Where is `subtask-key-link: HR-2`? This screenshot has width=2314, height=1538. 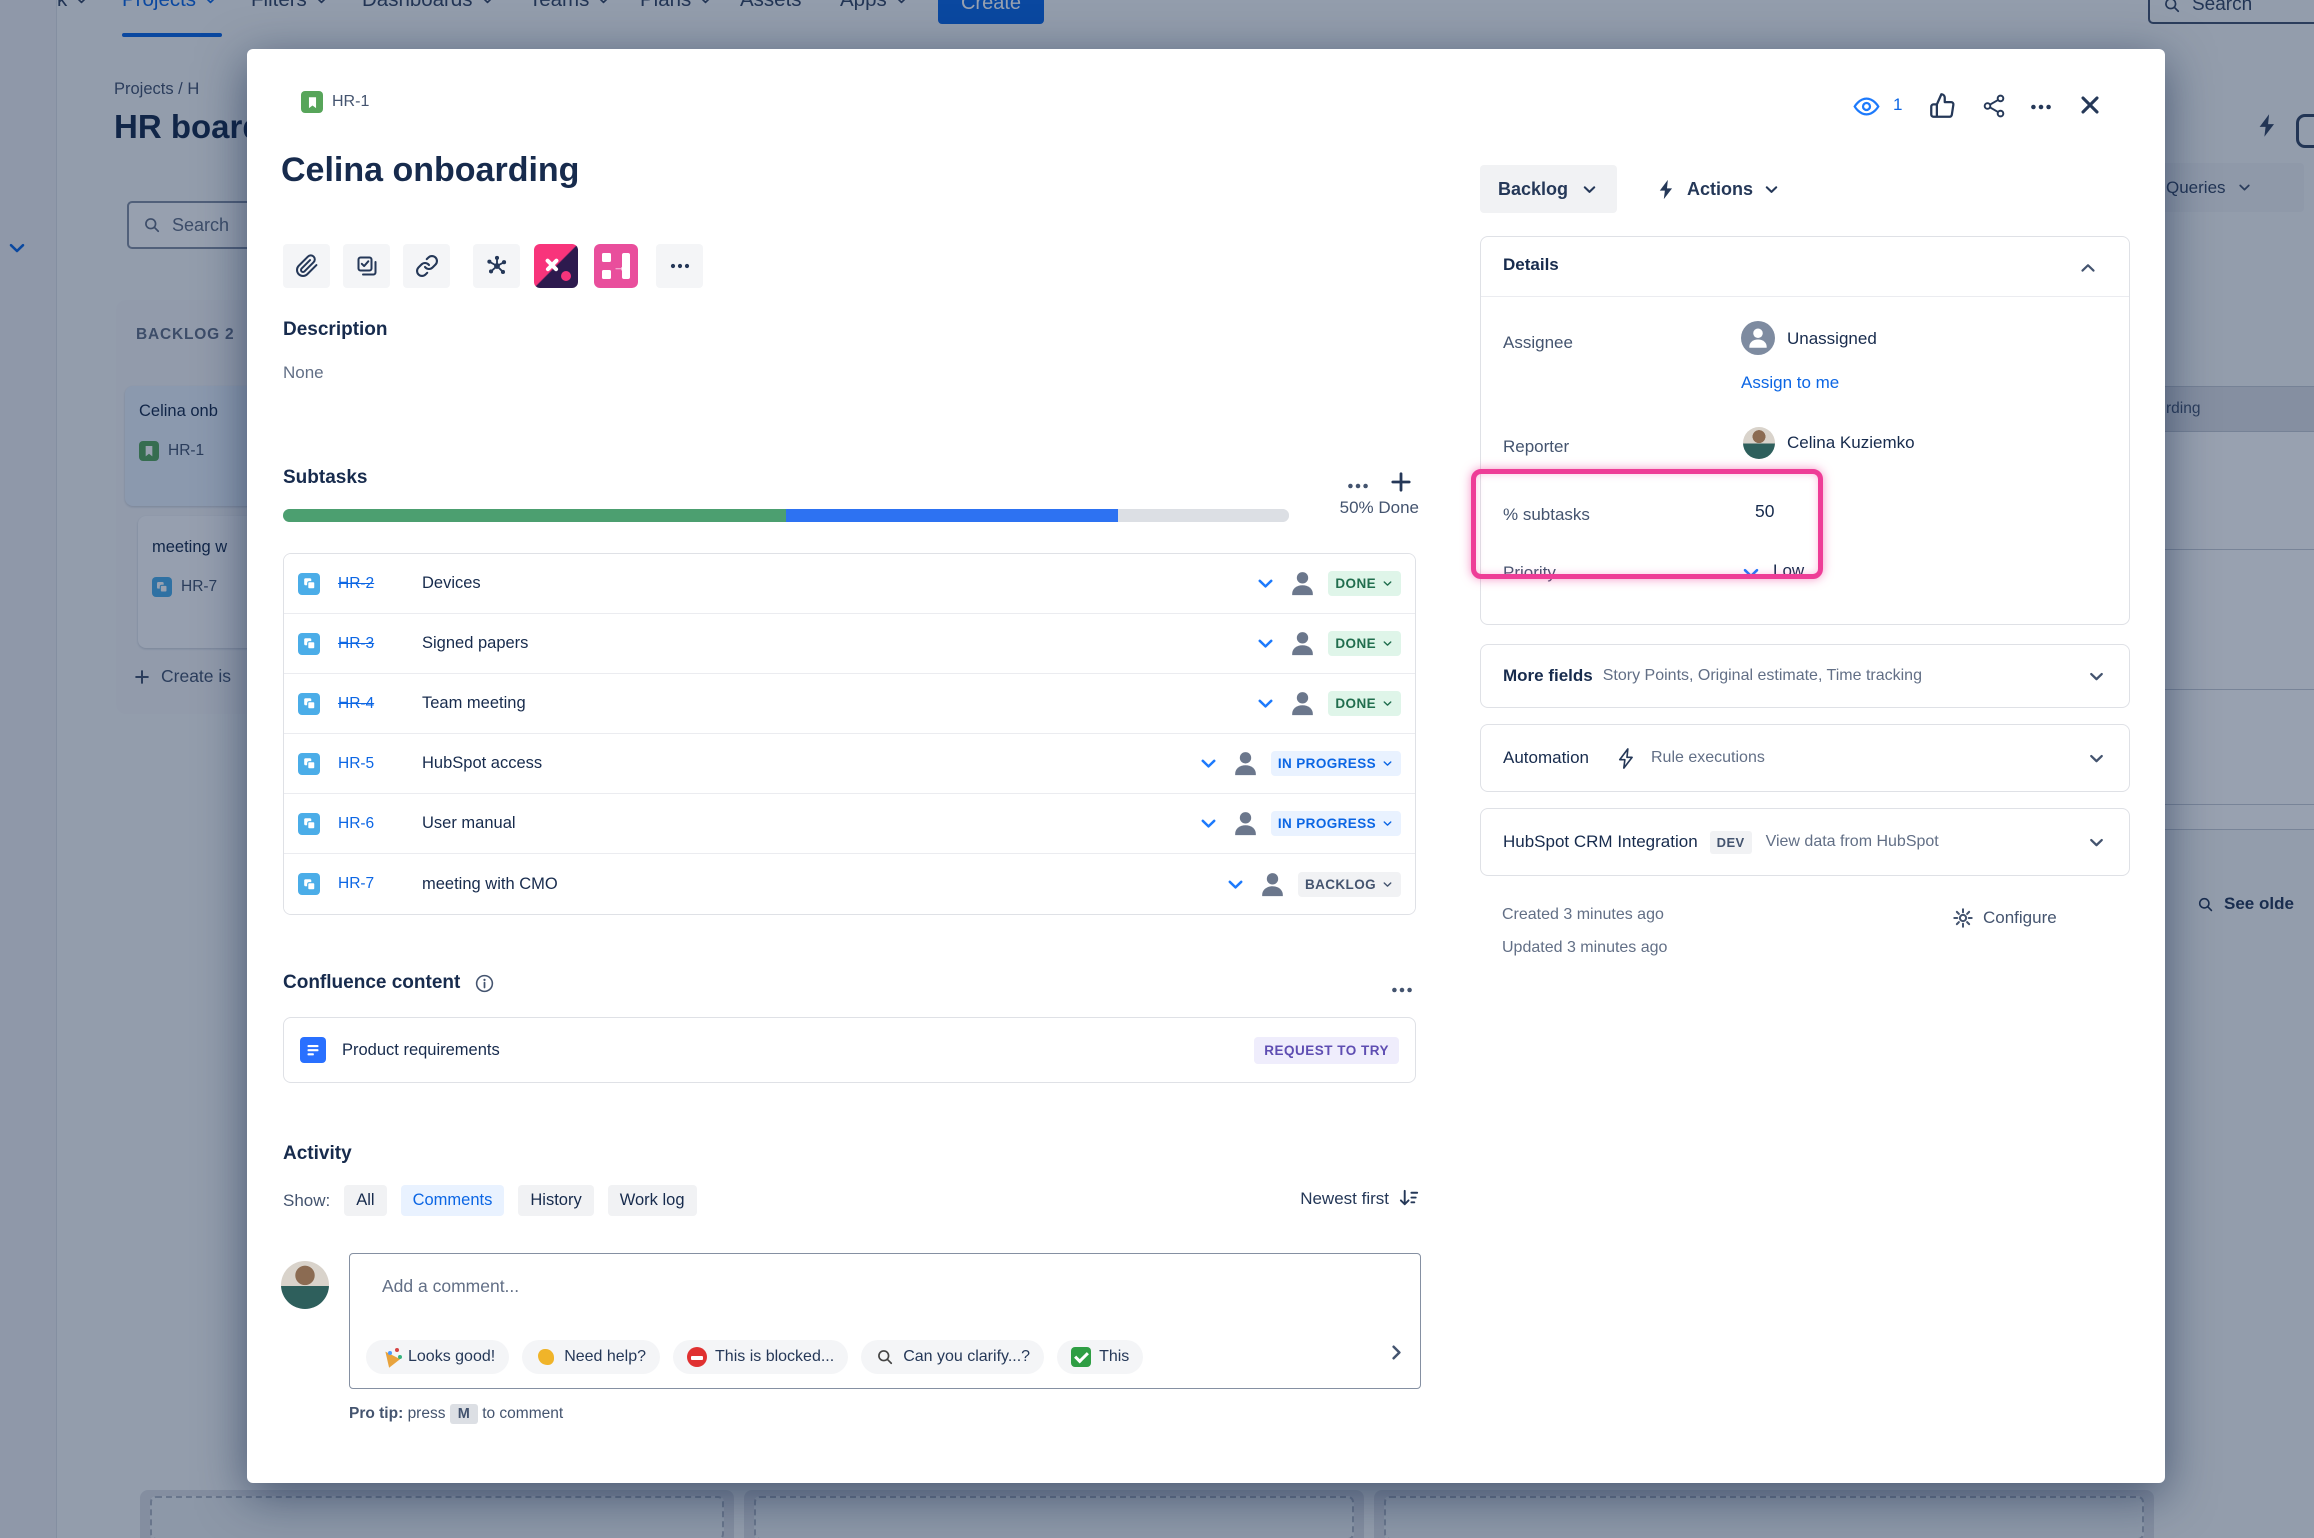 subtask-key-link: HR-2 is located at coordinates (364, 584).